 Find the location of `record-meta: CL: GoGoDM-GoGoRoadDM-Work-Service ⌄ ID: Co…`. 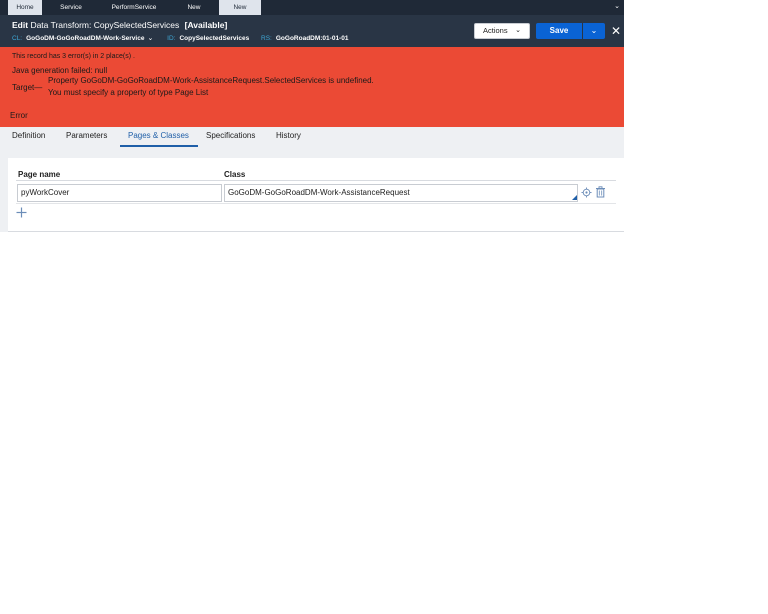

record-meta: CL: GoGoDM-GoGoRoadDM-Work-Service ⌄ ID: Co… is located at coordinates (185, 38).